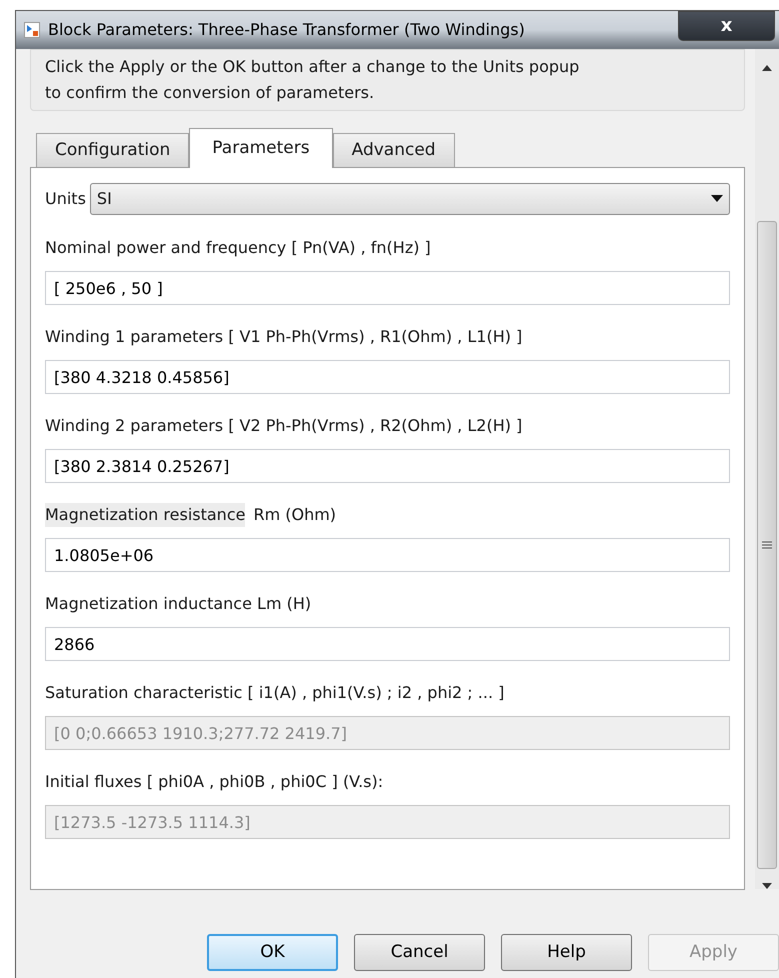  I want to click on close-button: x, so click(726, 26).